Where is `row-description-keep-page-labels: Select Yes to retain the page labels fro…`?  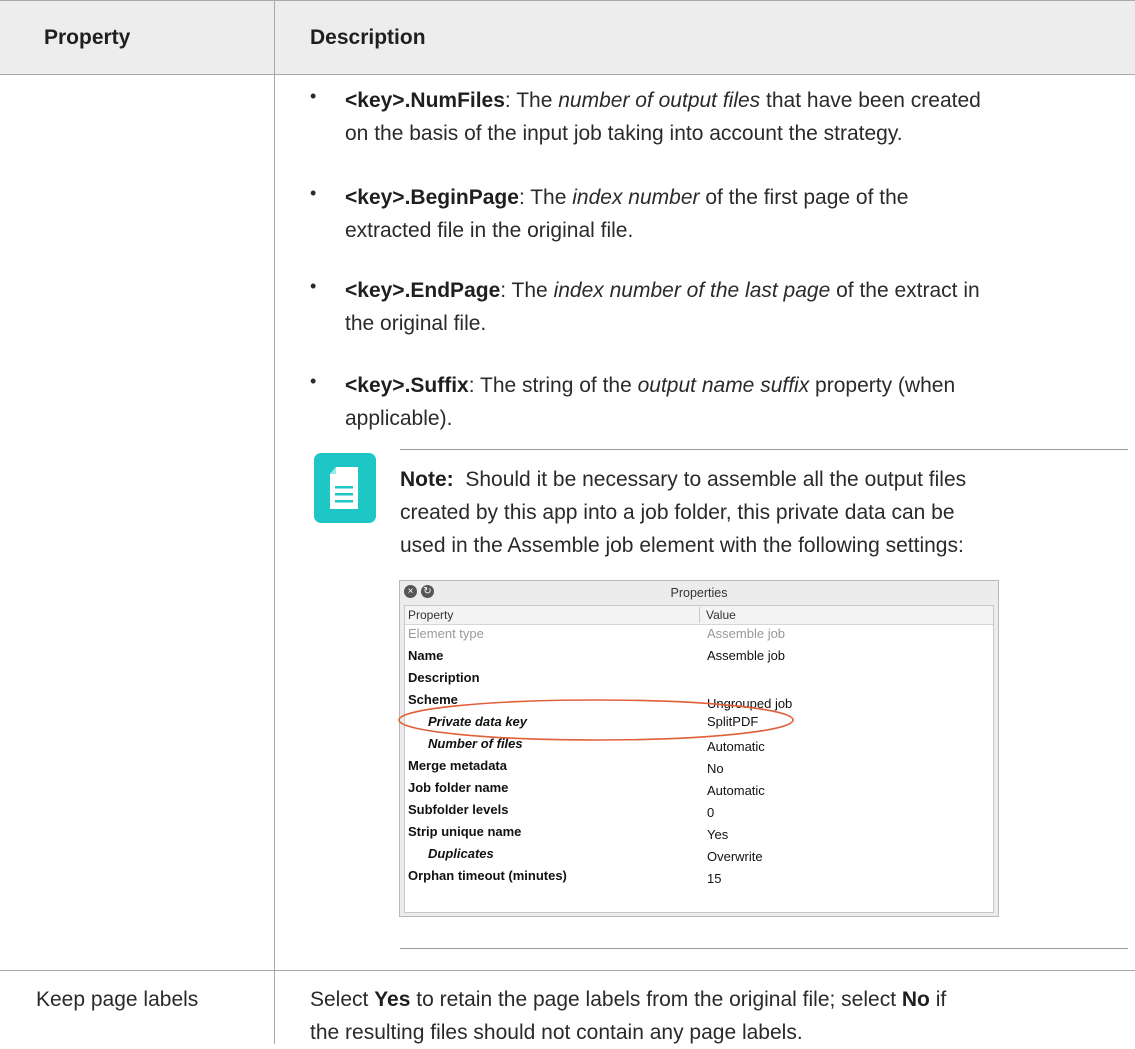
row-description-keep-page-labels: Select Yes to retain the page labels fro… is located at coordinates (720, 1016).